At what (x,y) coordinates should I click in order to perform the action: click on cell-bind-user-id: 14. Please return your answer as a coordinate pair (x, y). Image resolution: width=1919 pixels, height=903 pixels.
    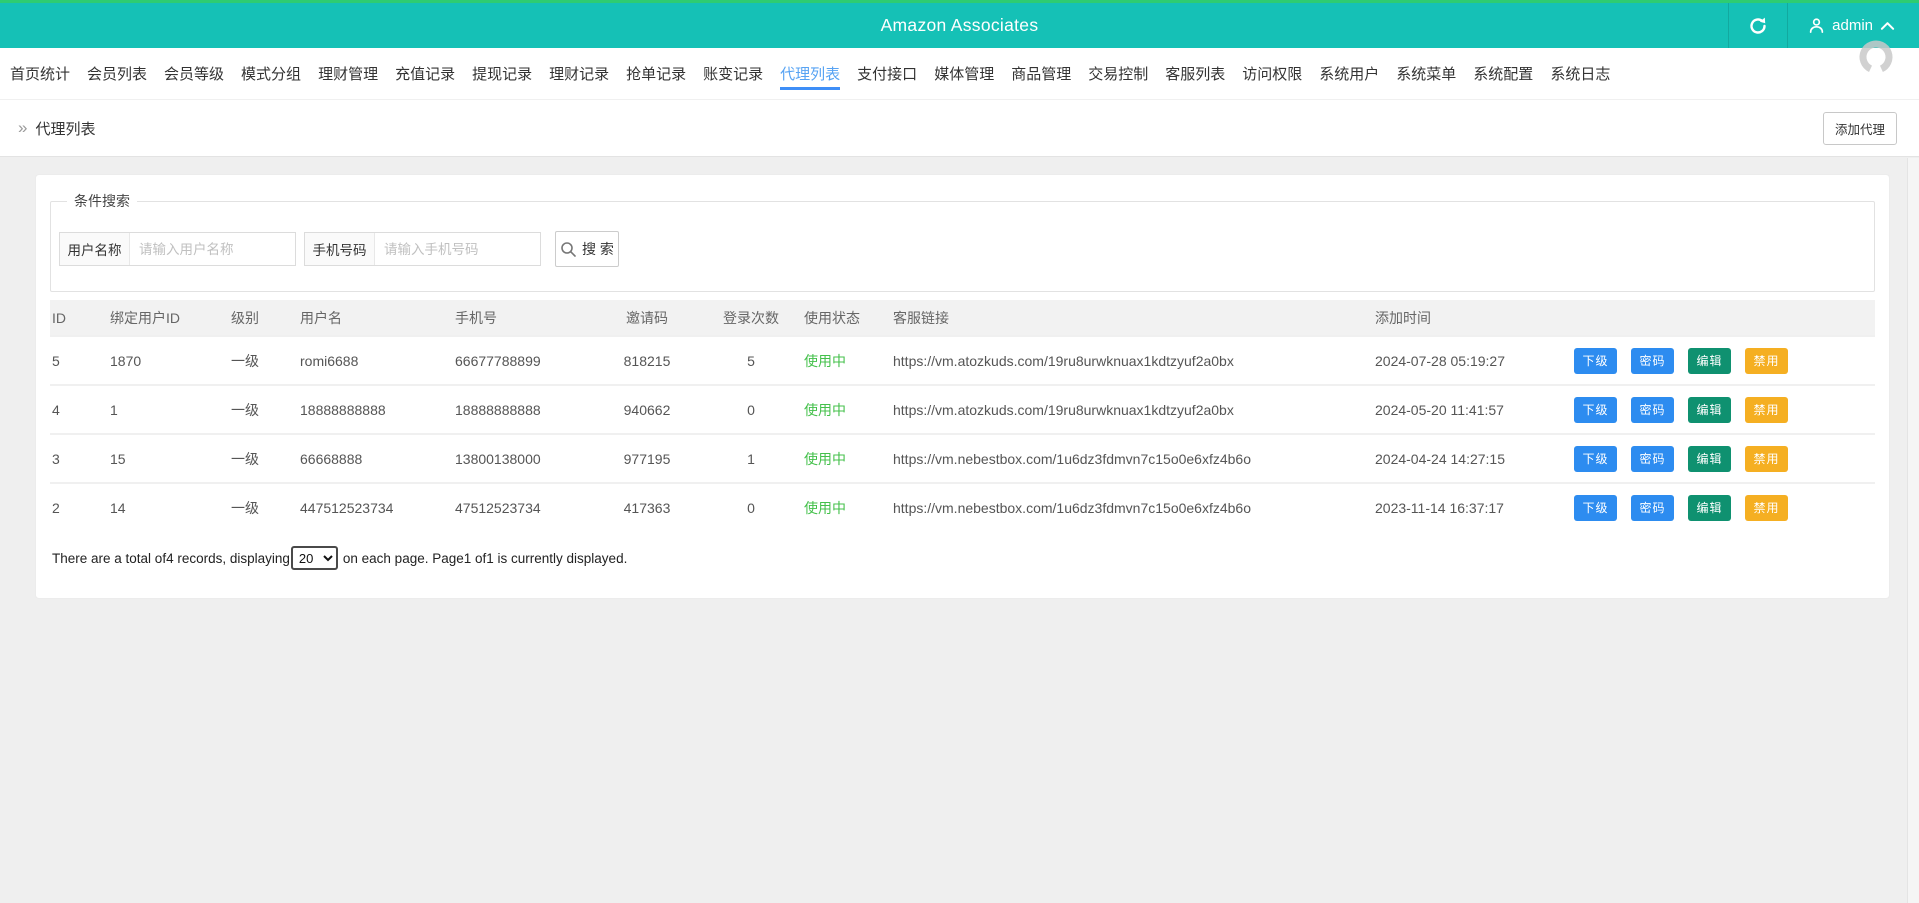
    Looking at the image, I should click on (118, 508).